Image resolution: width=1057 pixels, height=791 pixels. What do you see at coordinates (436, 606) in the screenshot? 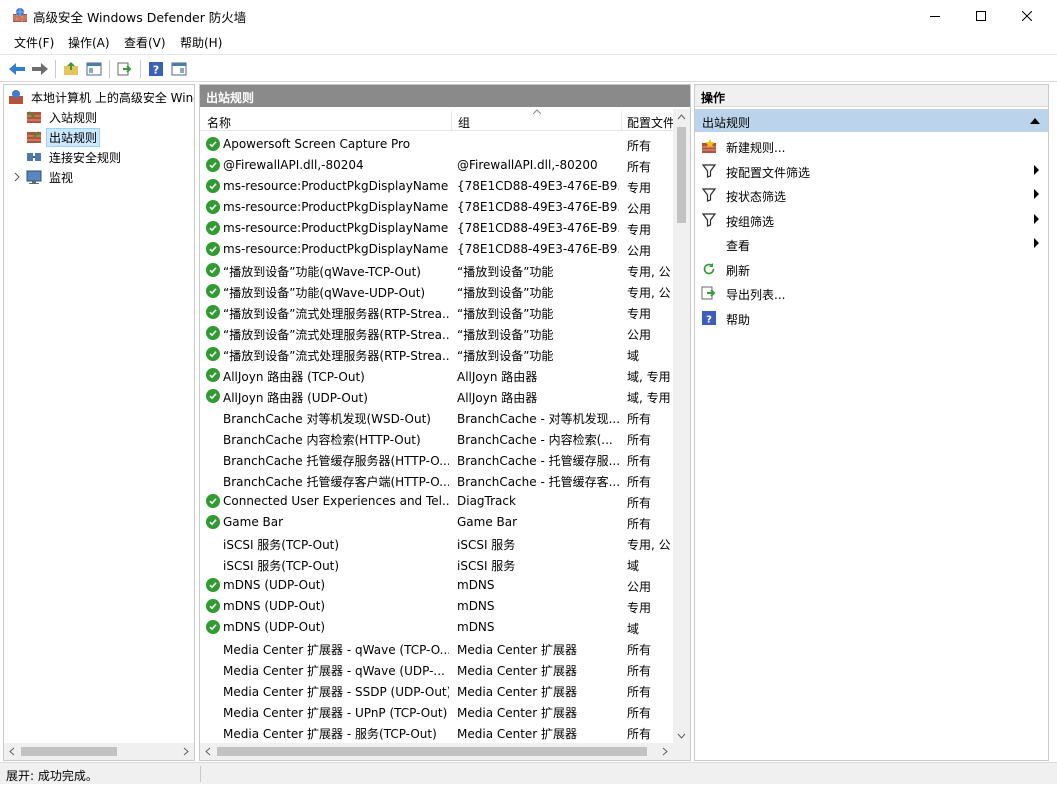
I see `table-row: mDNS (UDP-Out) mDNS 专用` at bounding box center [436, 606].